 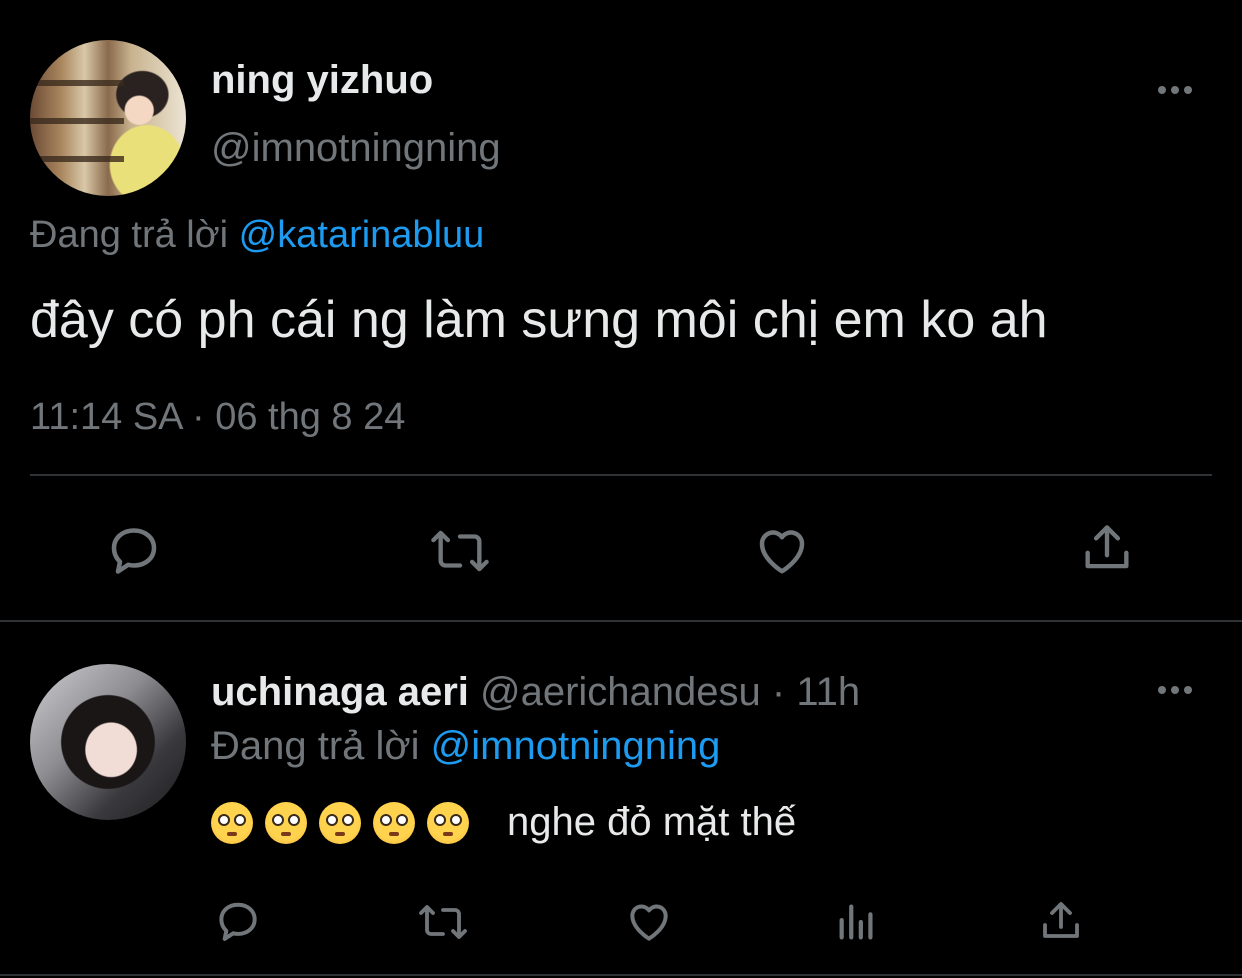 I want to click on reply-header: uchinaga aeri @aerichandesu · 11h, so click(x=535, y=692).